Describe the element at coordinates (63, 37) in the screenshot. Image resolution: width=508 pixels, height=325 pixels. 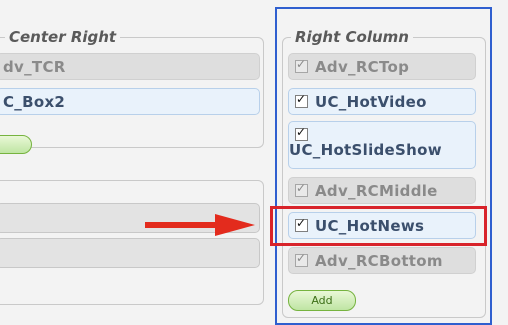
I see `center-right-legend: Center Right` at that location.